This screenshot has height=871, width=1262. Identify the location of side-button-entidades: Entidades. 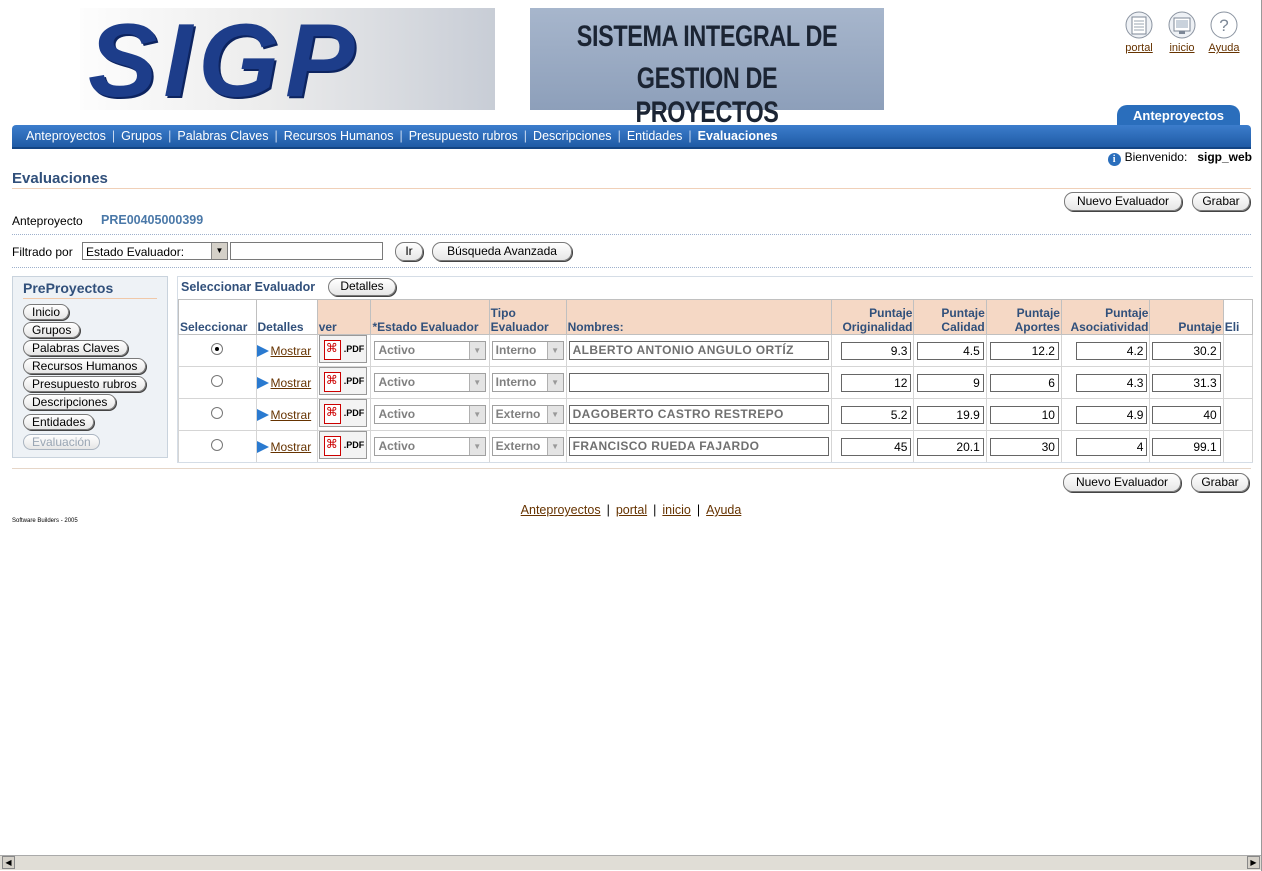
(59, 422).